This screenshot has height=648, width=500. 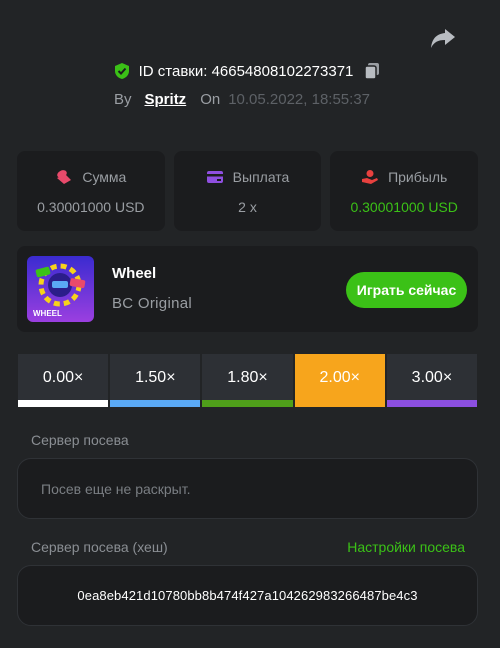 I want to click on multiplier-tile: 0.00×, so click(x=63, y=380).